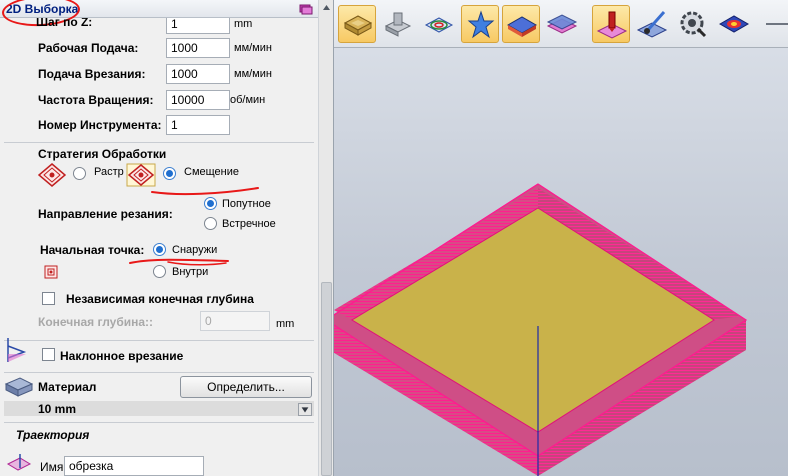 The height and width of the screenshot is (476, 788). What do you see at coordinates (235, 321) in the screenshot?
I see `final-depth-input: 0` at bounding box center [235, 321].